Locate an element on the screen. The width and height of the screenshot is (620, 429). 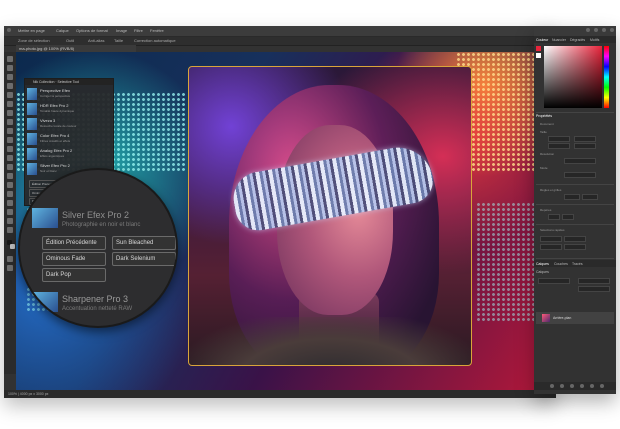
option-label: Outil is located at coordinates (70, 40).